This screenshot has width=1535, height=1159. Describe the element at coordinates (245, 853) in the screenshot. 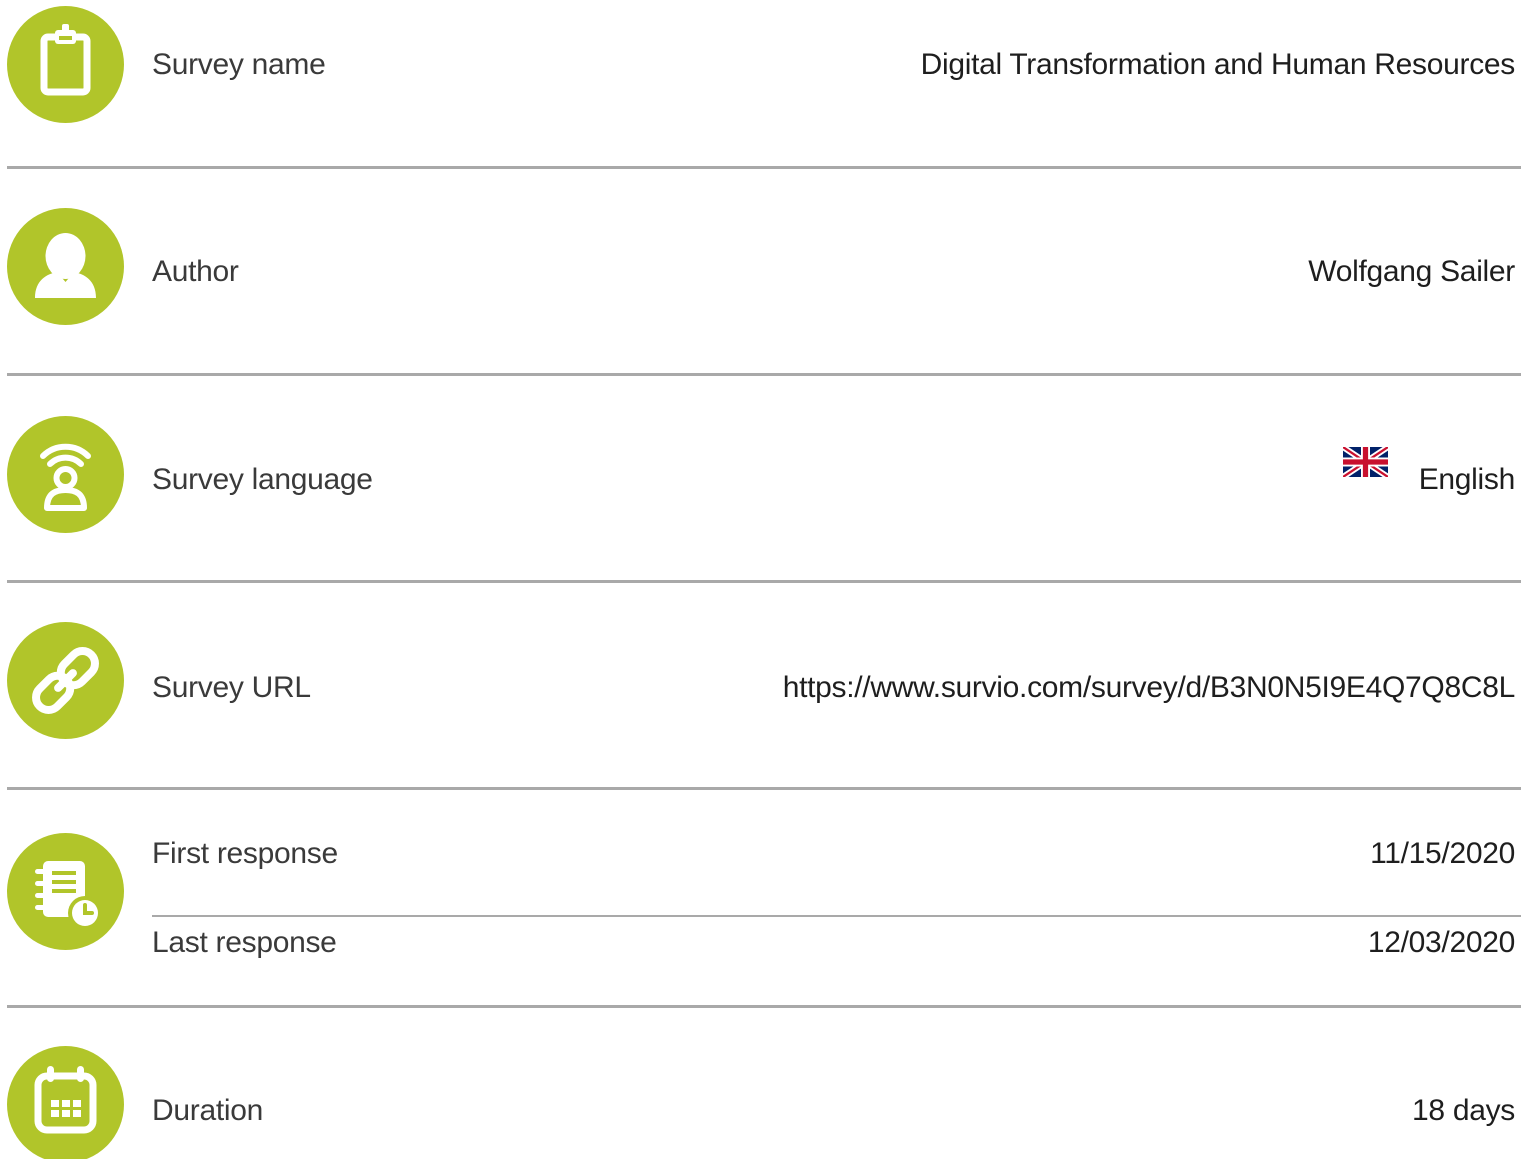

I see `first-response-label: First response` at that location.